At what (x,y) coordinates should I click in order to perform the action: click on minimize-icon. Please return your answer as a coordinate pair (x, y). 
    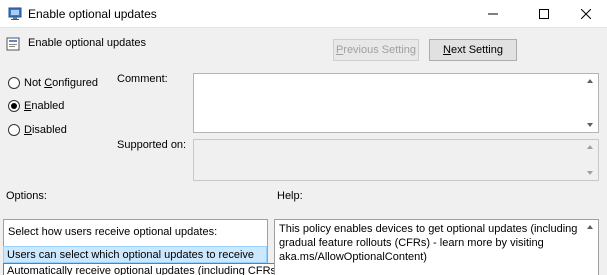
    Looking at the image, I should click on (493, 14).